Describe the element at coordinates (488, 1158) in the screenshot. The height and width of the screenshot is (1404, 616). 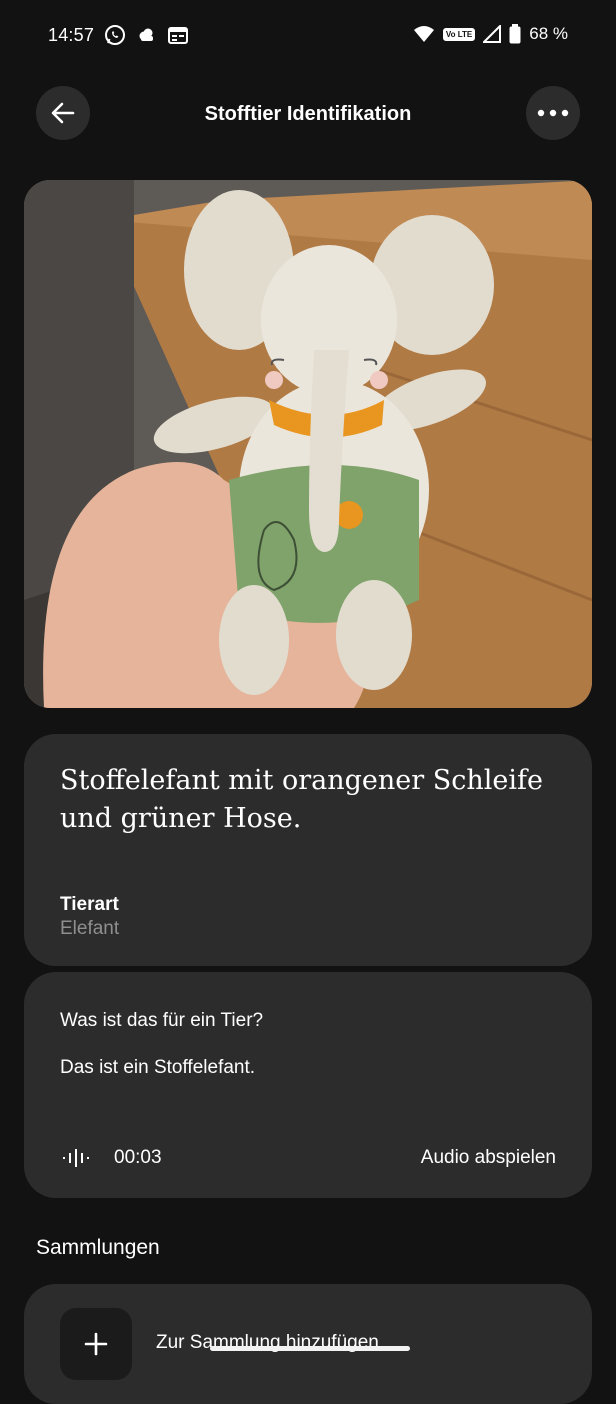
I see `play-audio-button: Audio abspielen` at that location.